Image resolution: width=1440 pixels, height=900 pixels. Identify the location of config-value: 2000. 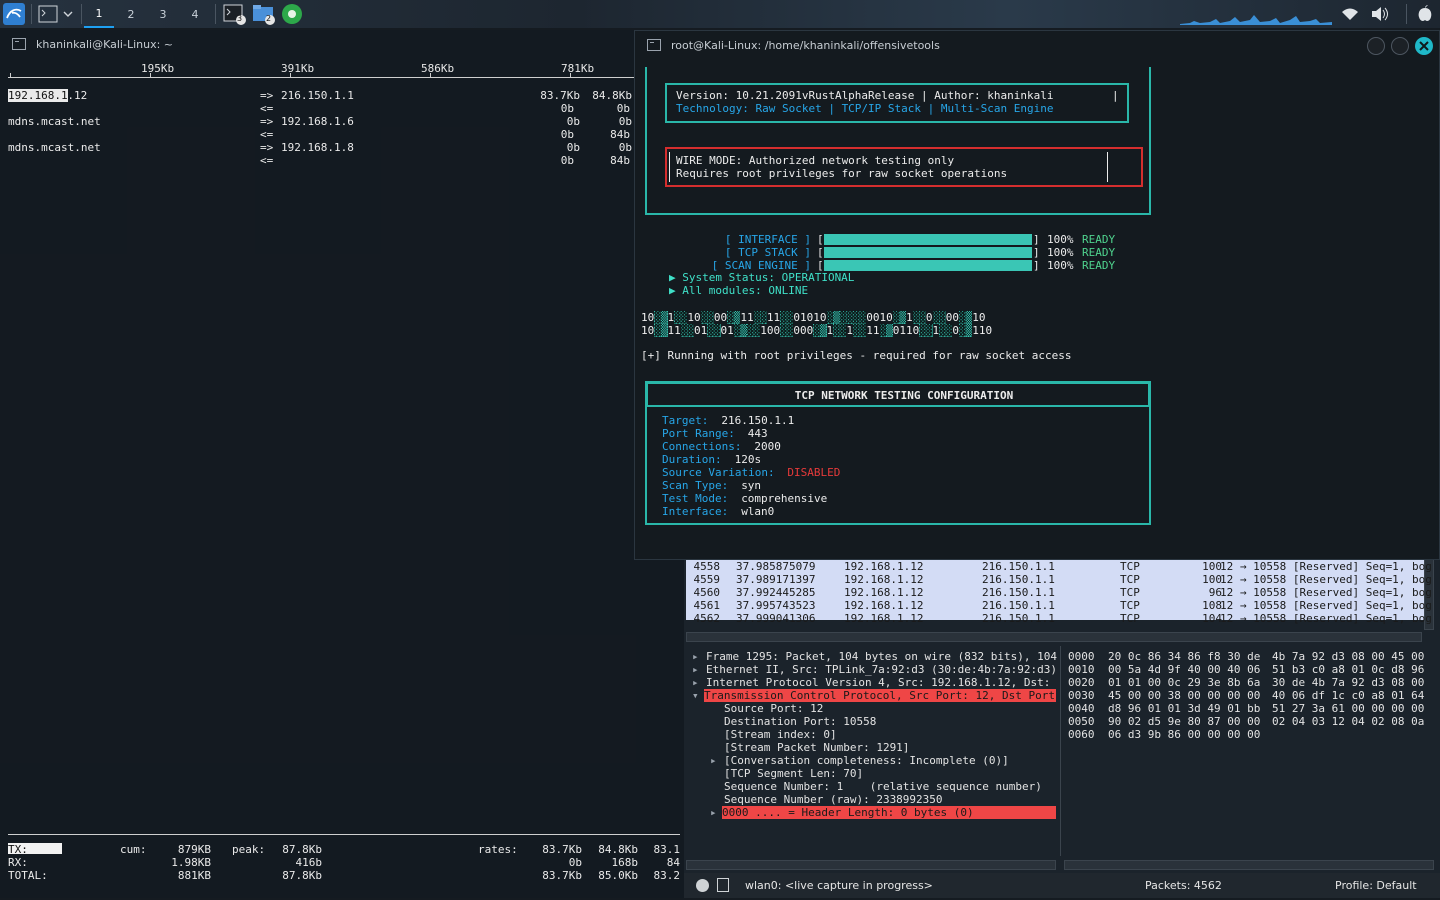
(767, 446).